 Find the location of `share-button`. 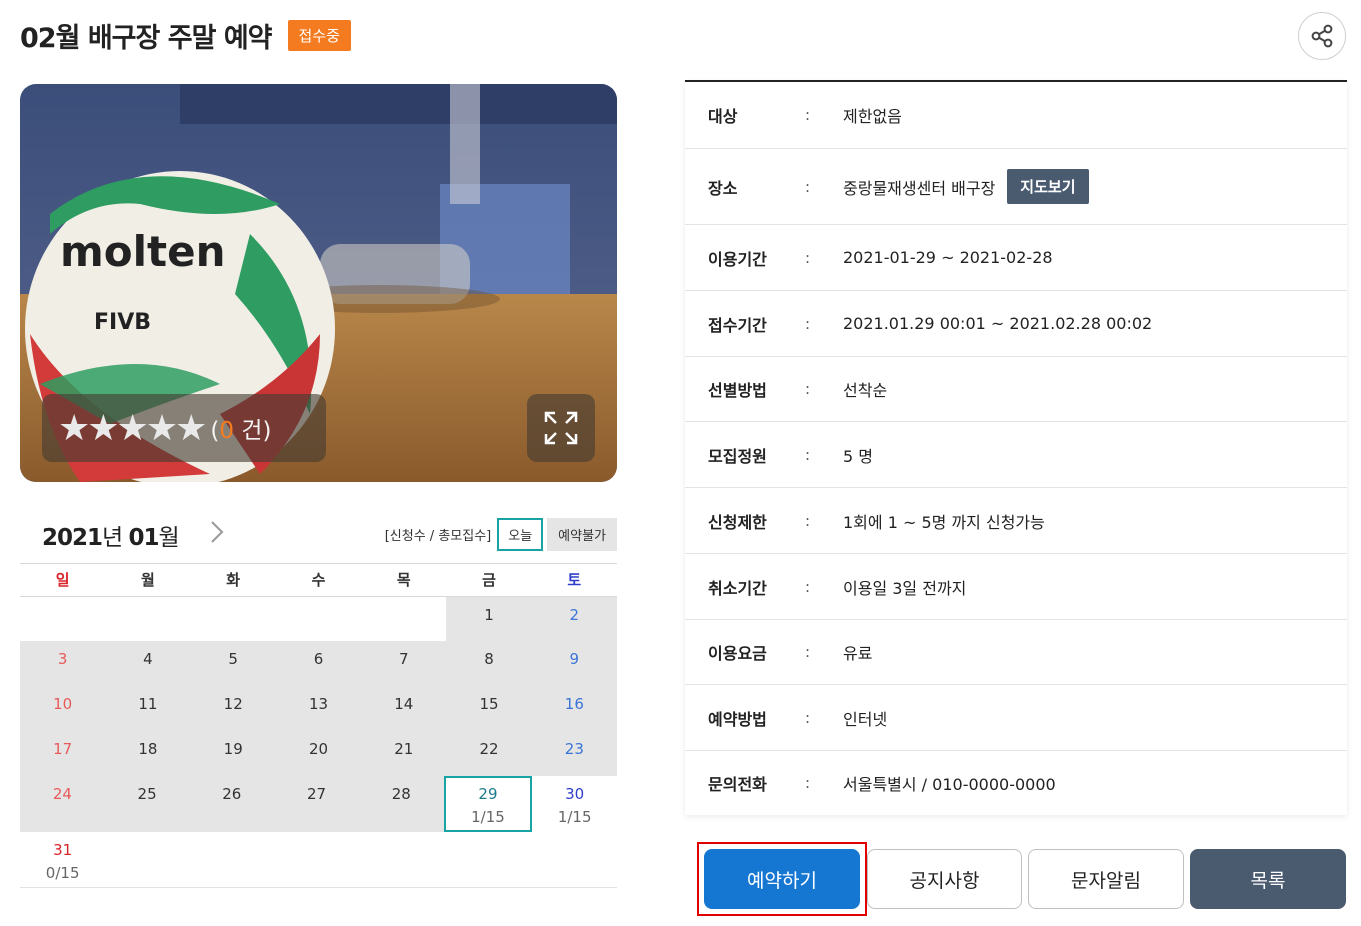

share-button is located at coordinates (1322, 36).